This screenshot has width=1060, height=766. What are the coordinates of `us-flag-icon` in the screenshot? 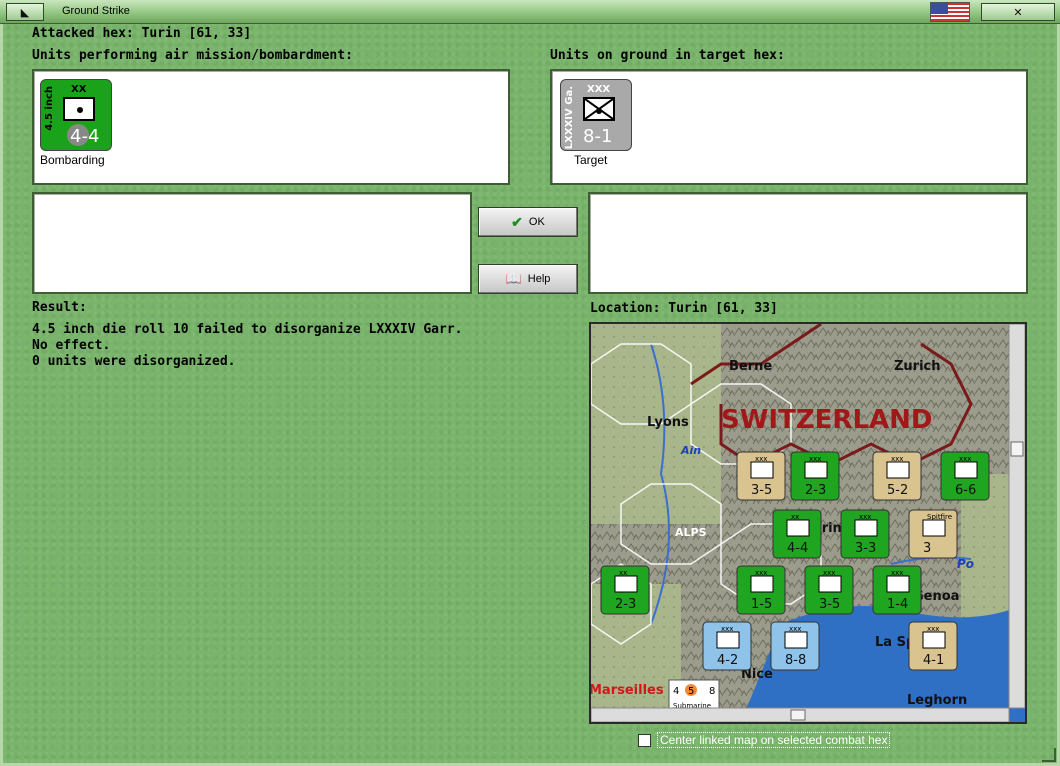 It's located at (950, 12).